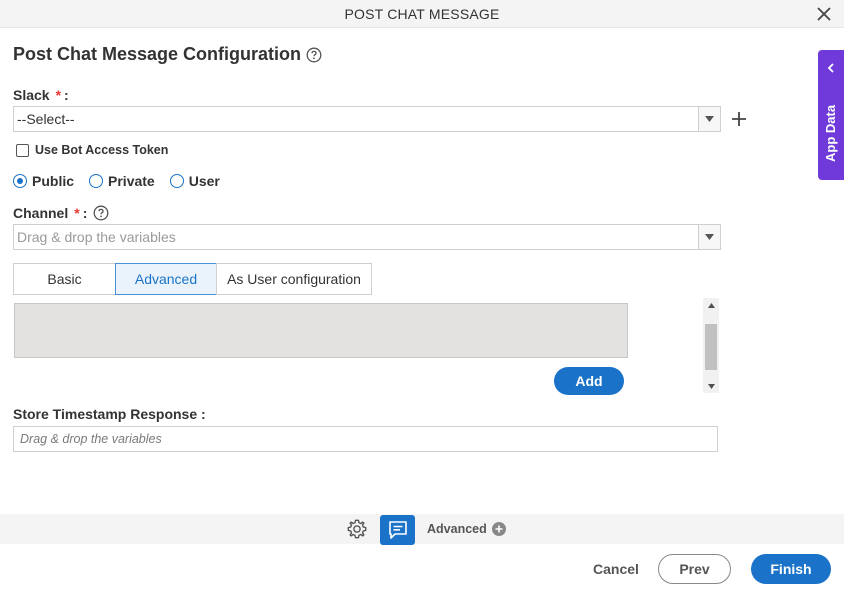 The width and height of the screenshot is (844, 594). What do you see at coordinates (365, 439) in the screenshot?
I see `store-timestamp-input: Drag & drop the variables` at bounding box center [365, 439].